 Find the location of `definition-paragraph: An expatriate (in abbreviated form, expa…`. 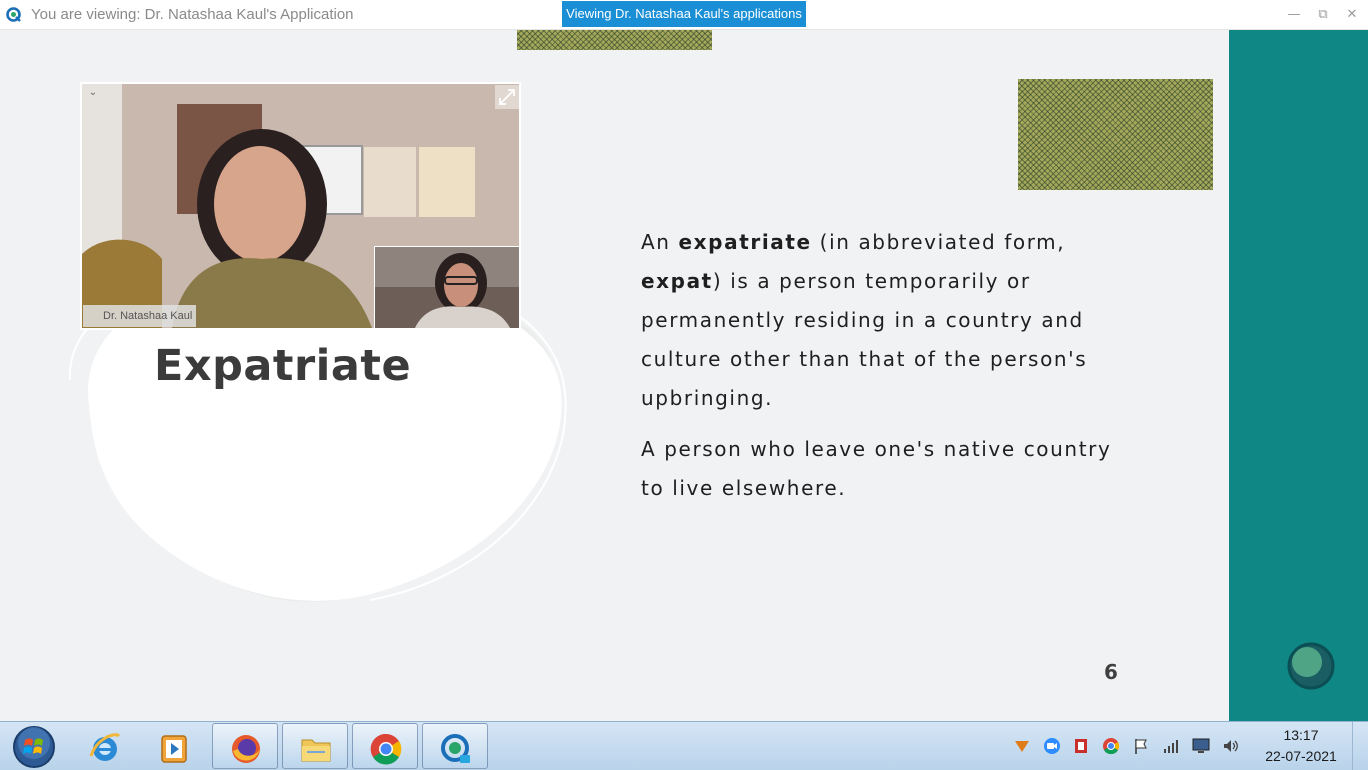

definition-paragraph: An expatriate (in abbreviated form, expa… is located at coordinates (864, 320).